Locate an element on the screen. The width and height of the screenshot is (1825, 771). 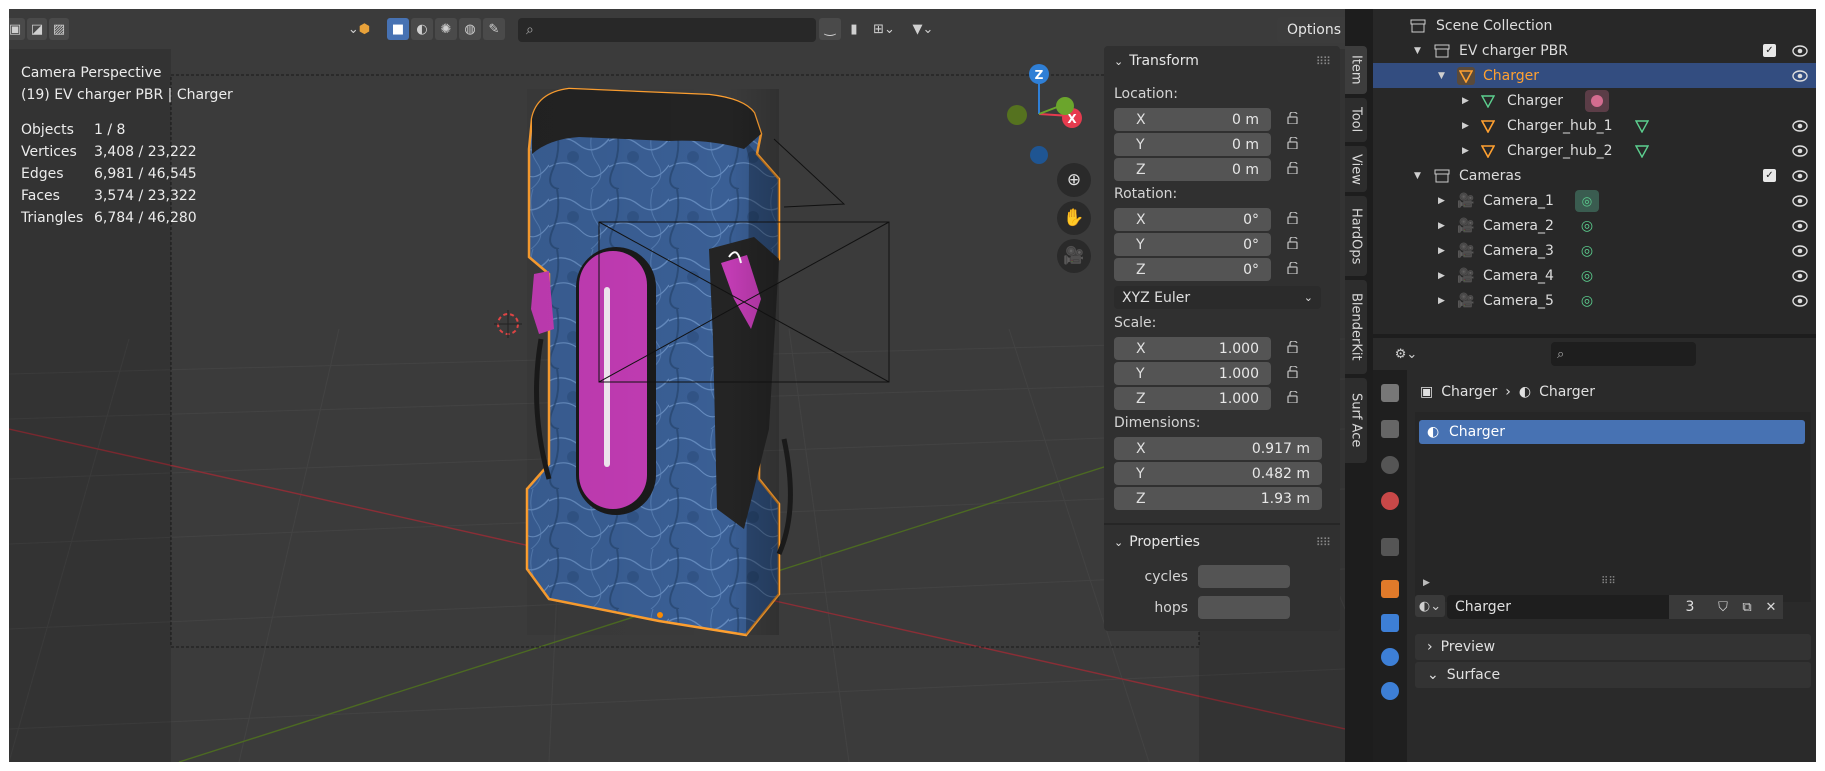
camera-1-row: ▶ 🎥 Camera_1 ◎ is located at coordinates (1594, 200).